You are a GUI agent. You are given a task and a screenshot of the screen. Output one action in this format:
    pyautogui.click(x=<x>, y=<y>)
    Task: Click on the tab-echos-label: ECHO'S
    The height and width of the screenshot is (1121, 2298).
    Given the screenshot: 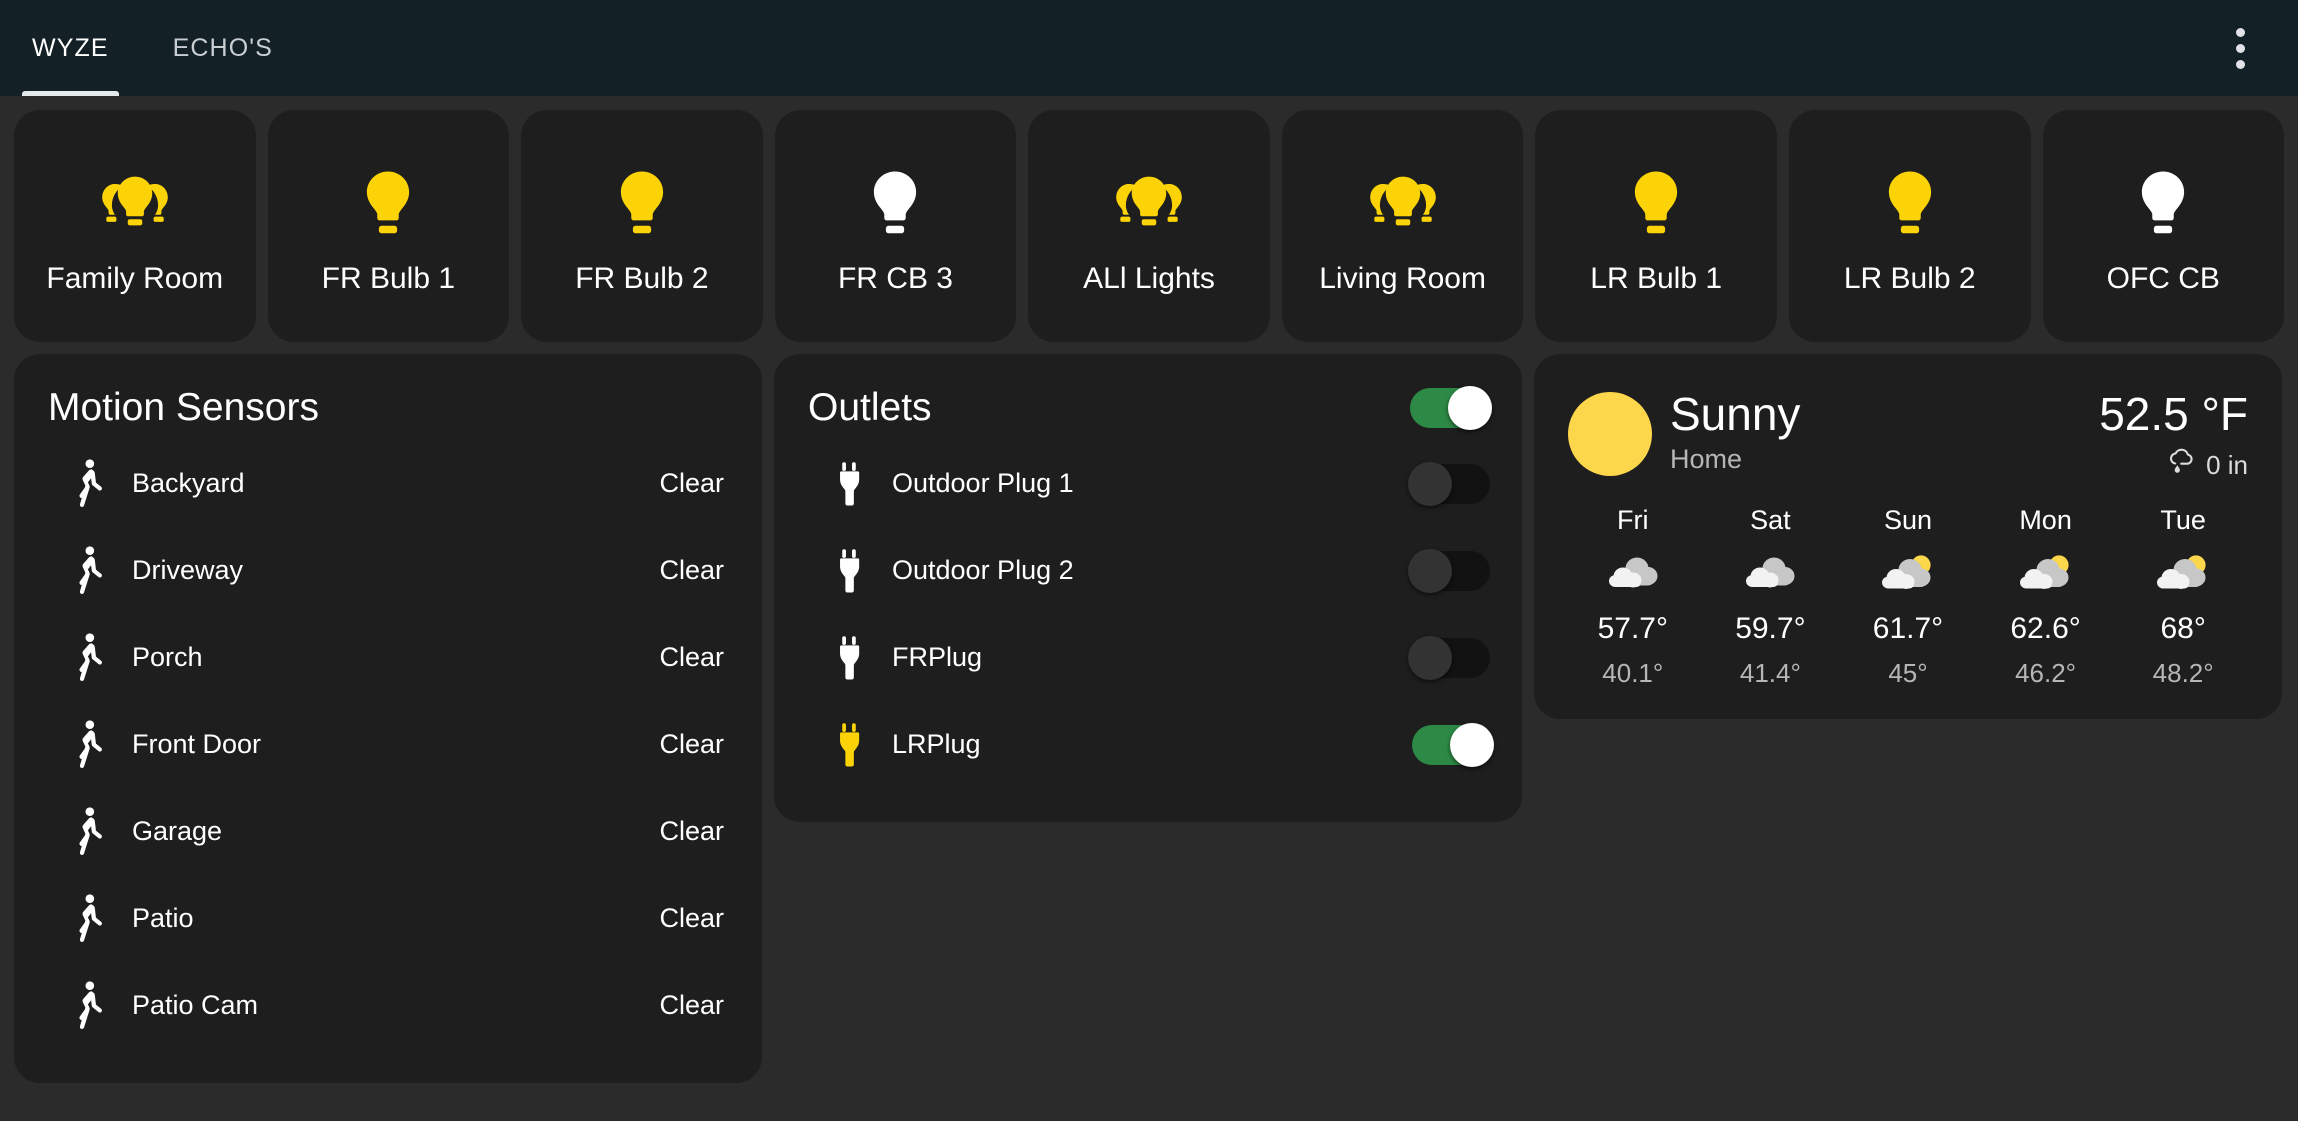 What is the action you would take?
    pyautogui.click(x=222, y=47)
    